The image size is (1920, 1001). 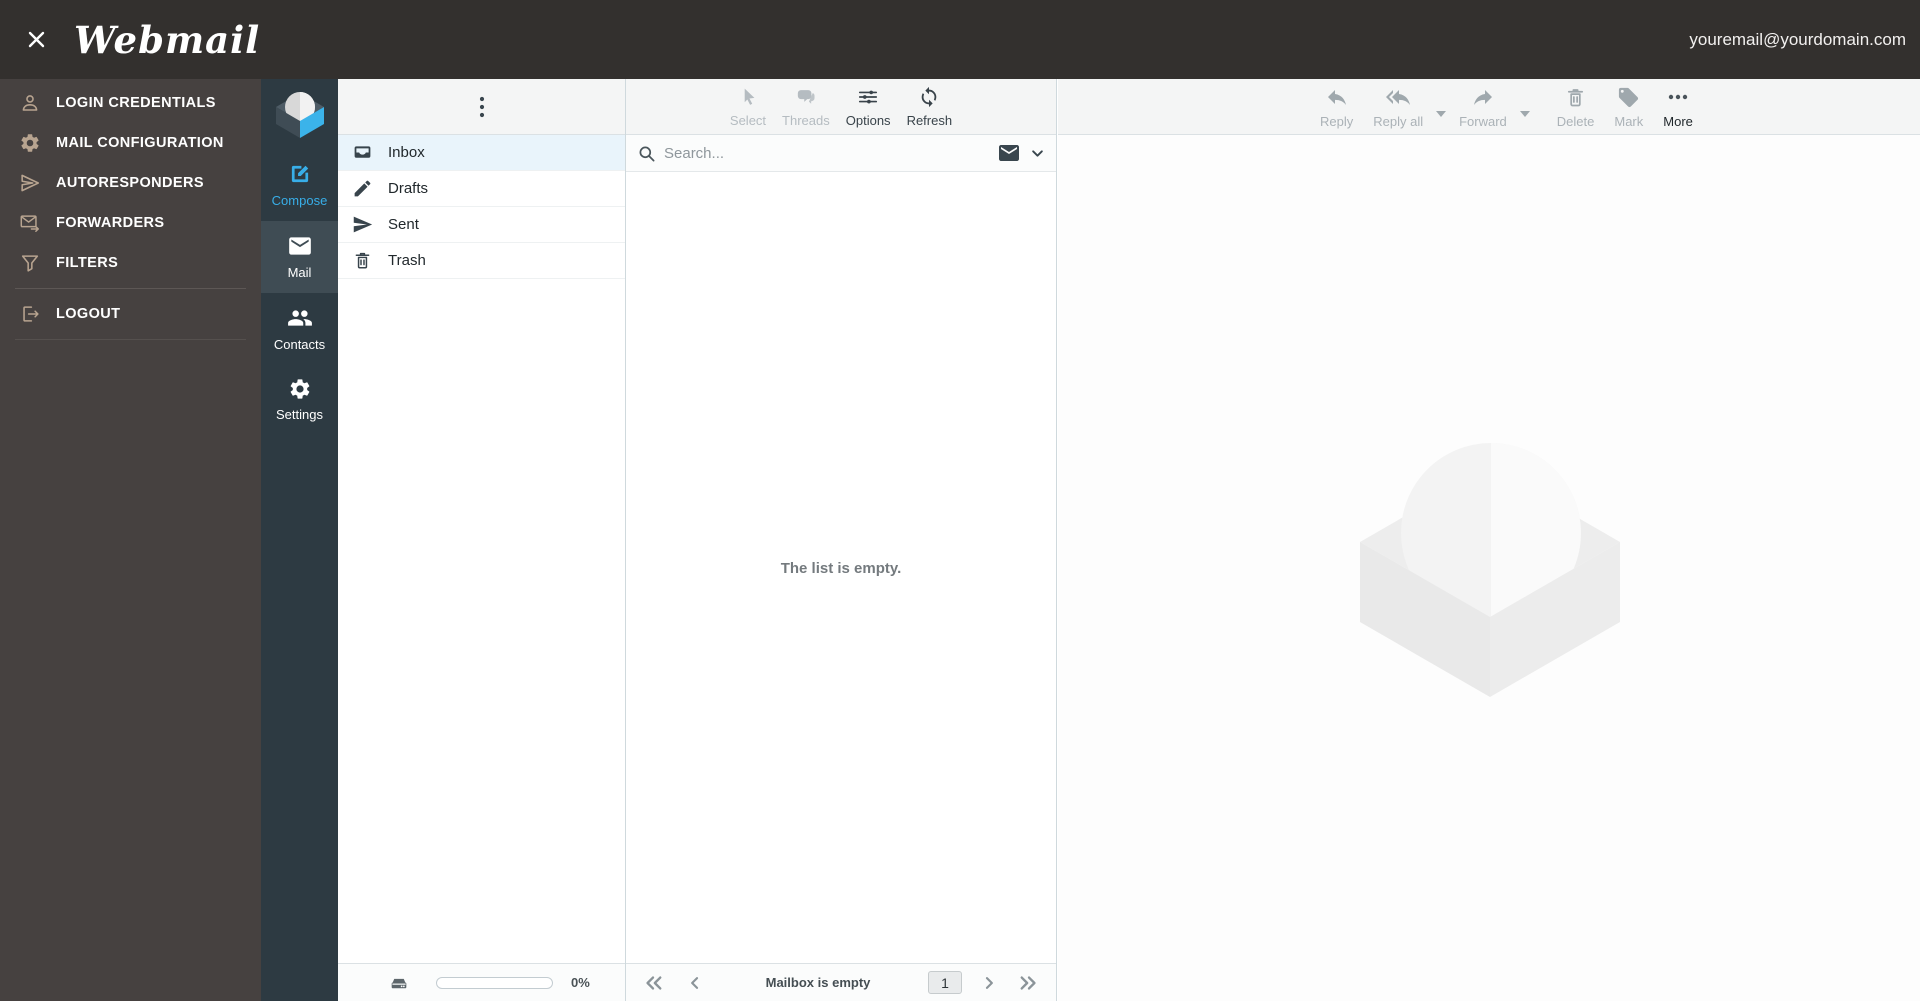 I want to click on envelope-icon, so click(x=1009, y=153).